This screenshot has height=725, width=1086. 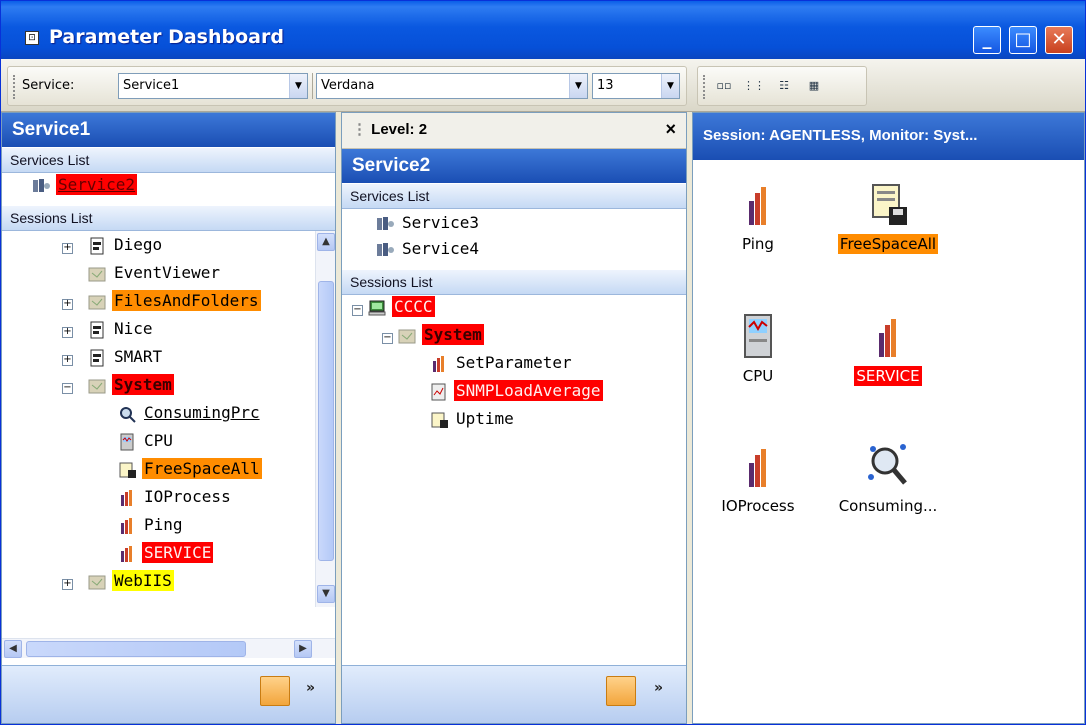 I want to click on view-grid-button: ▦, so click(x=814, y=86).